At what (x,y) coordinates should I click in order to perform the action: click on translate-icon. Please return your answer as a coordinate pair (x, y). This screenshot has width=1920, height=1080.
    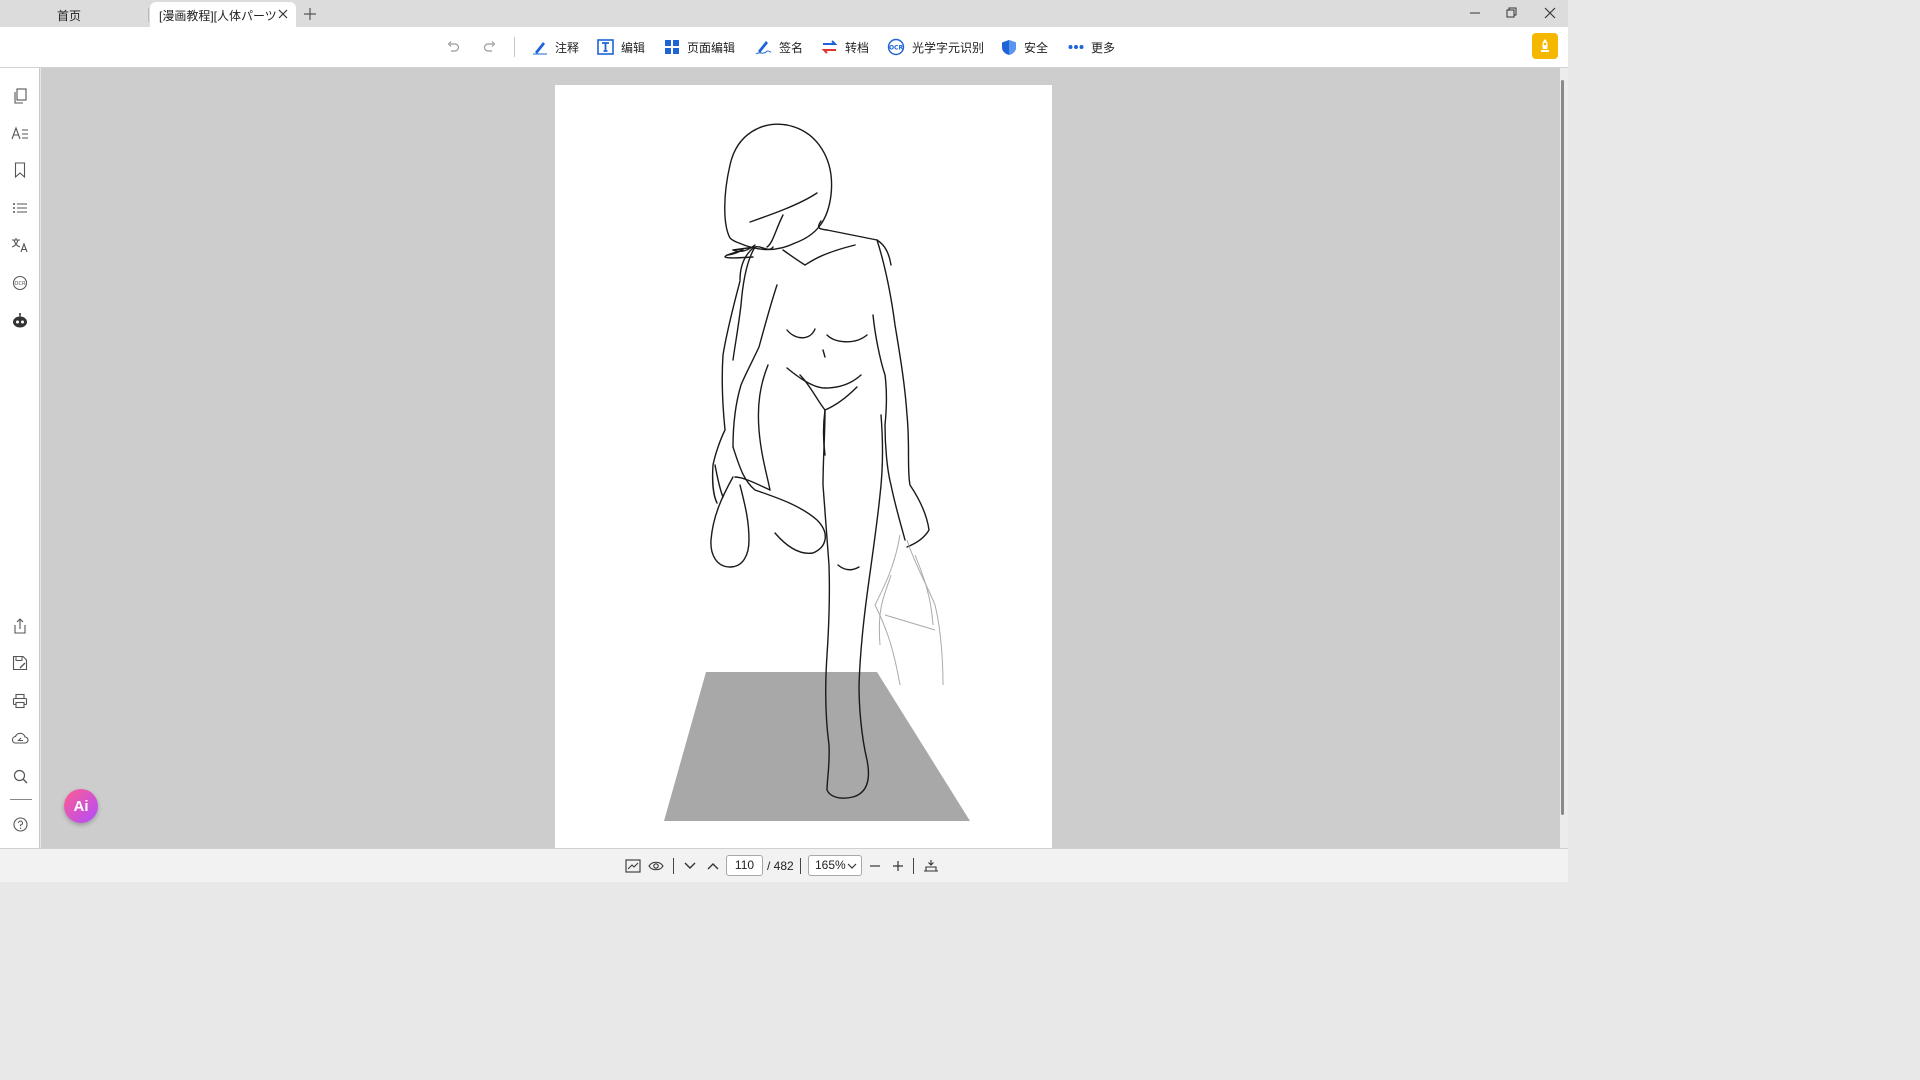
    Looking at the image, I should click on (20, 245).